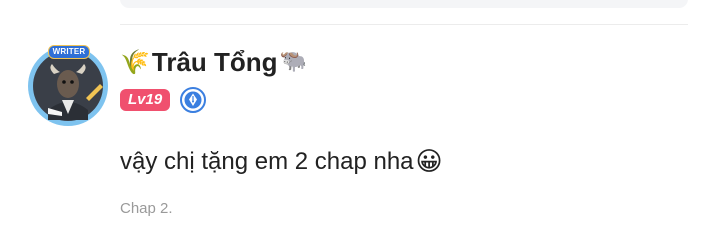  What do you see at coordinates (404, 24) in the screenshot?
I see `divider` at bounding box center [404, 24].